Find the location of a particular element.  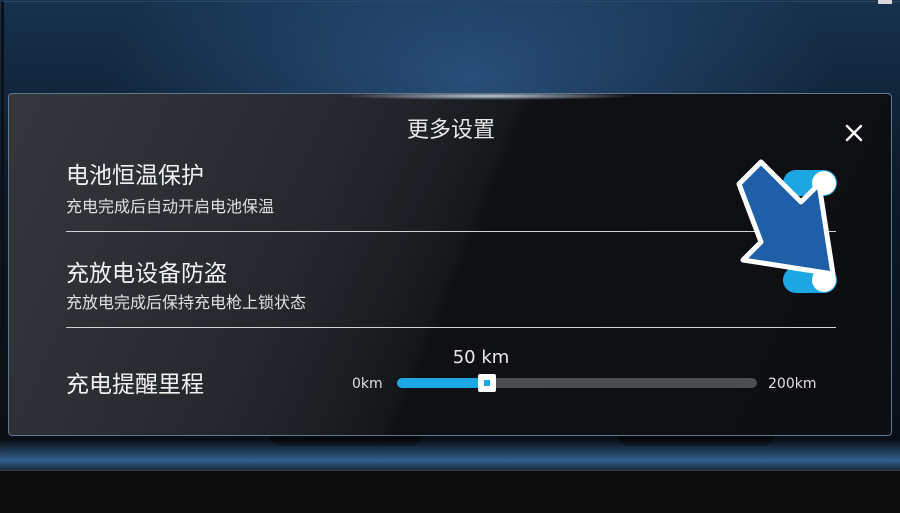

mileage-slider-thumb is located at coordinates (487, 383).